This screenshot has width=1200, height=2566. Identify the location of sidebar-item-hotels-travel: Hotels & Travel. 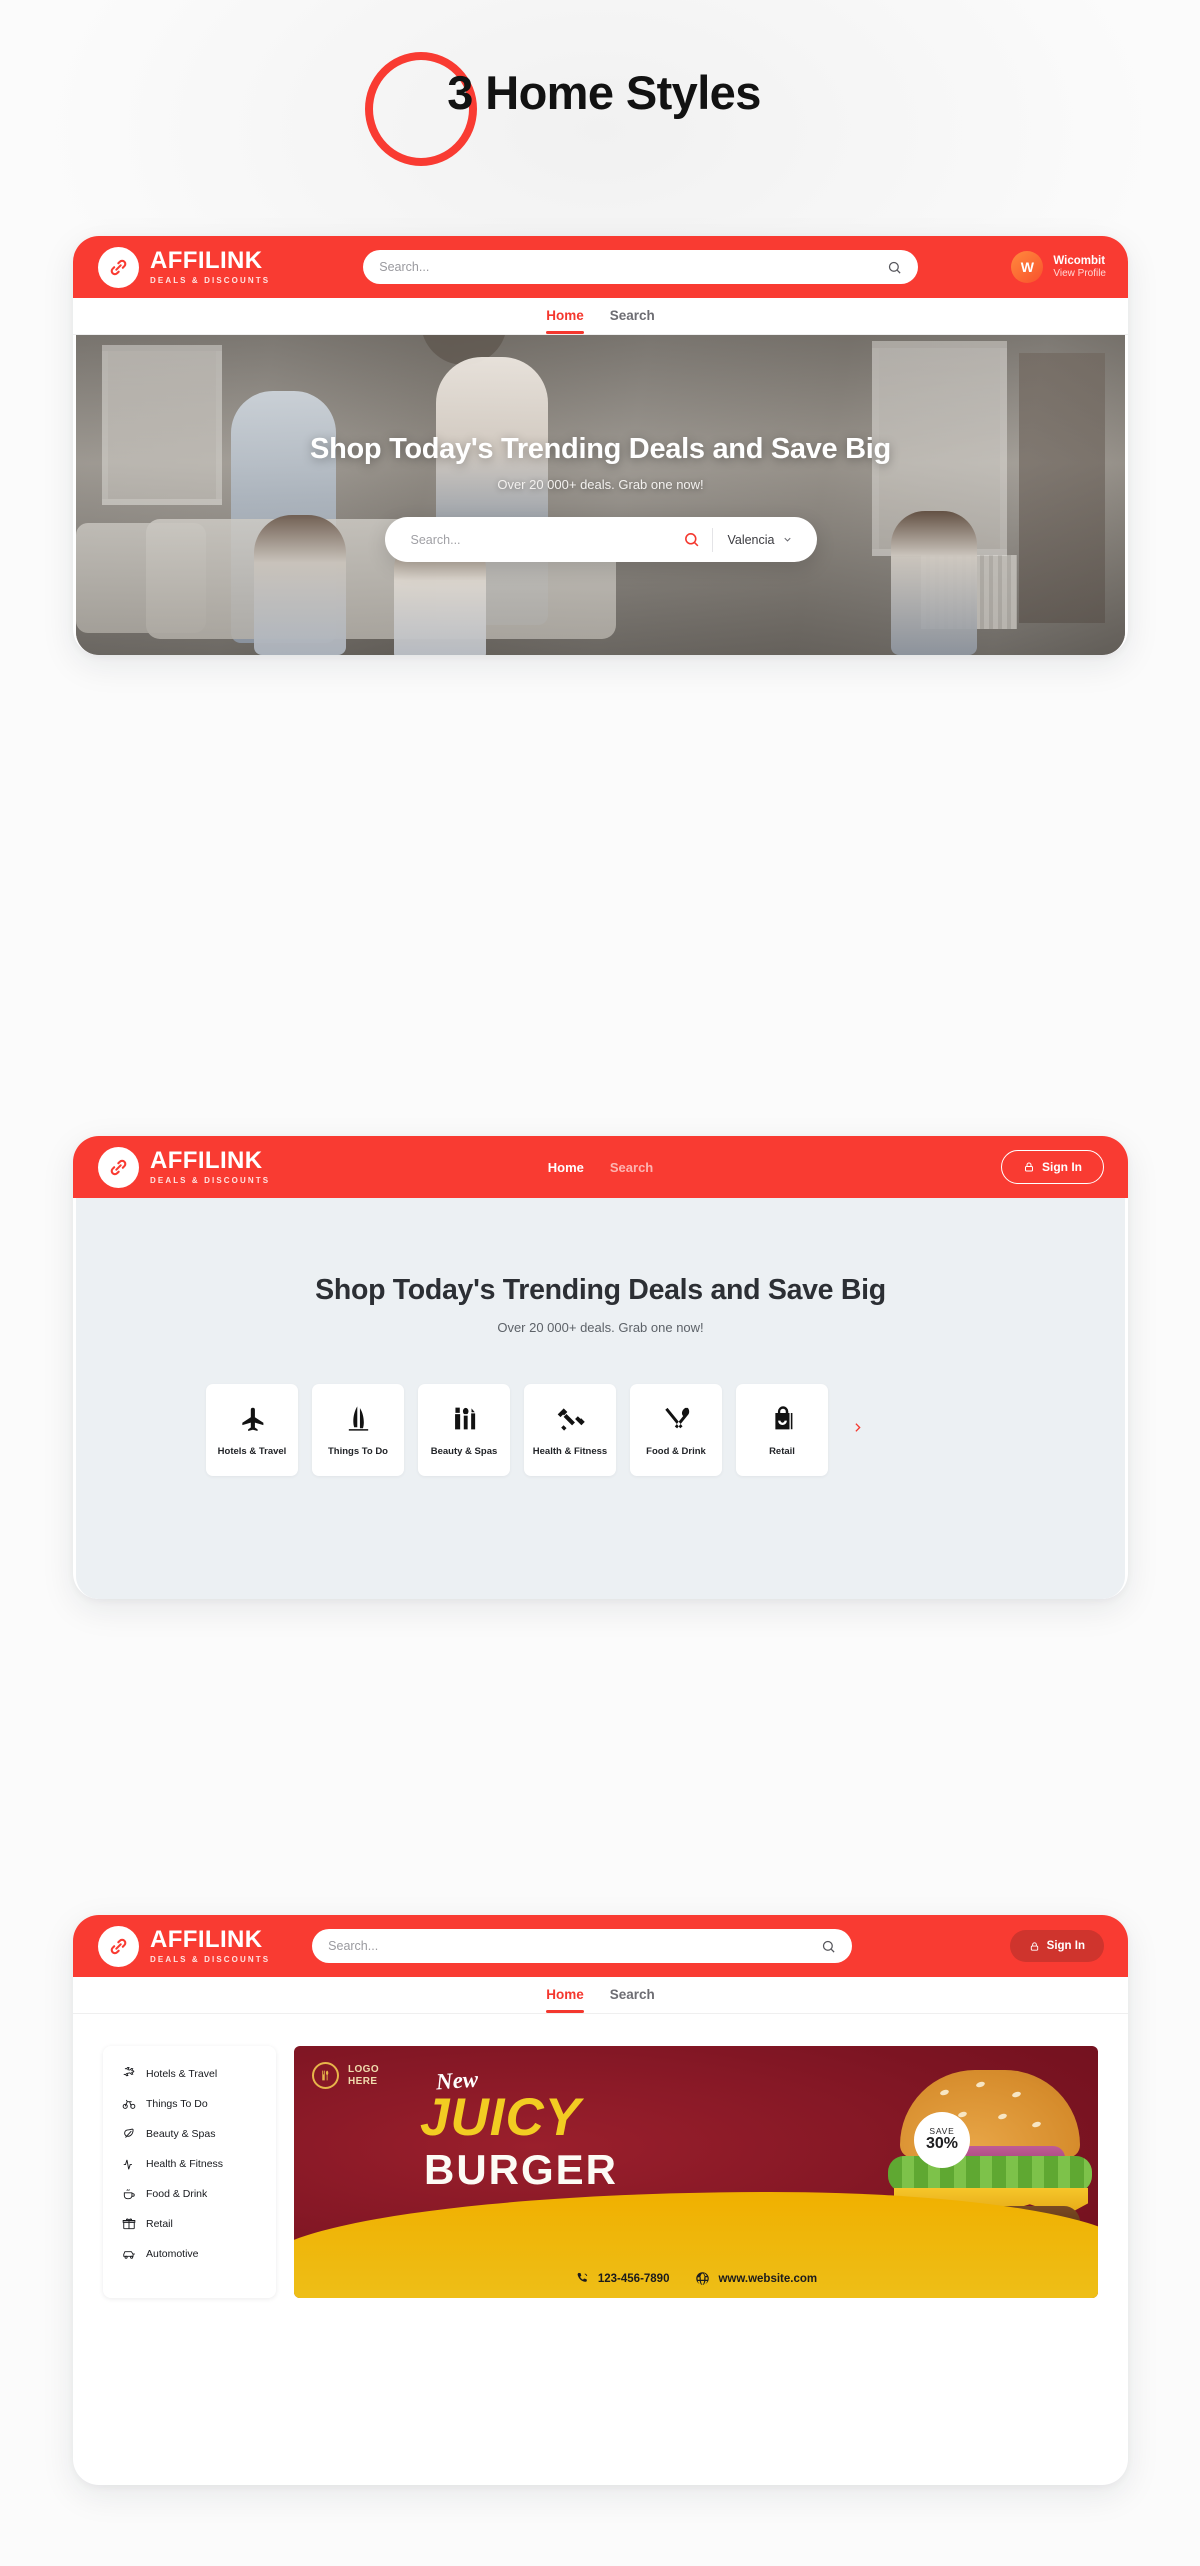
(189, 2074).